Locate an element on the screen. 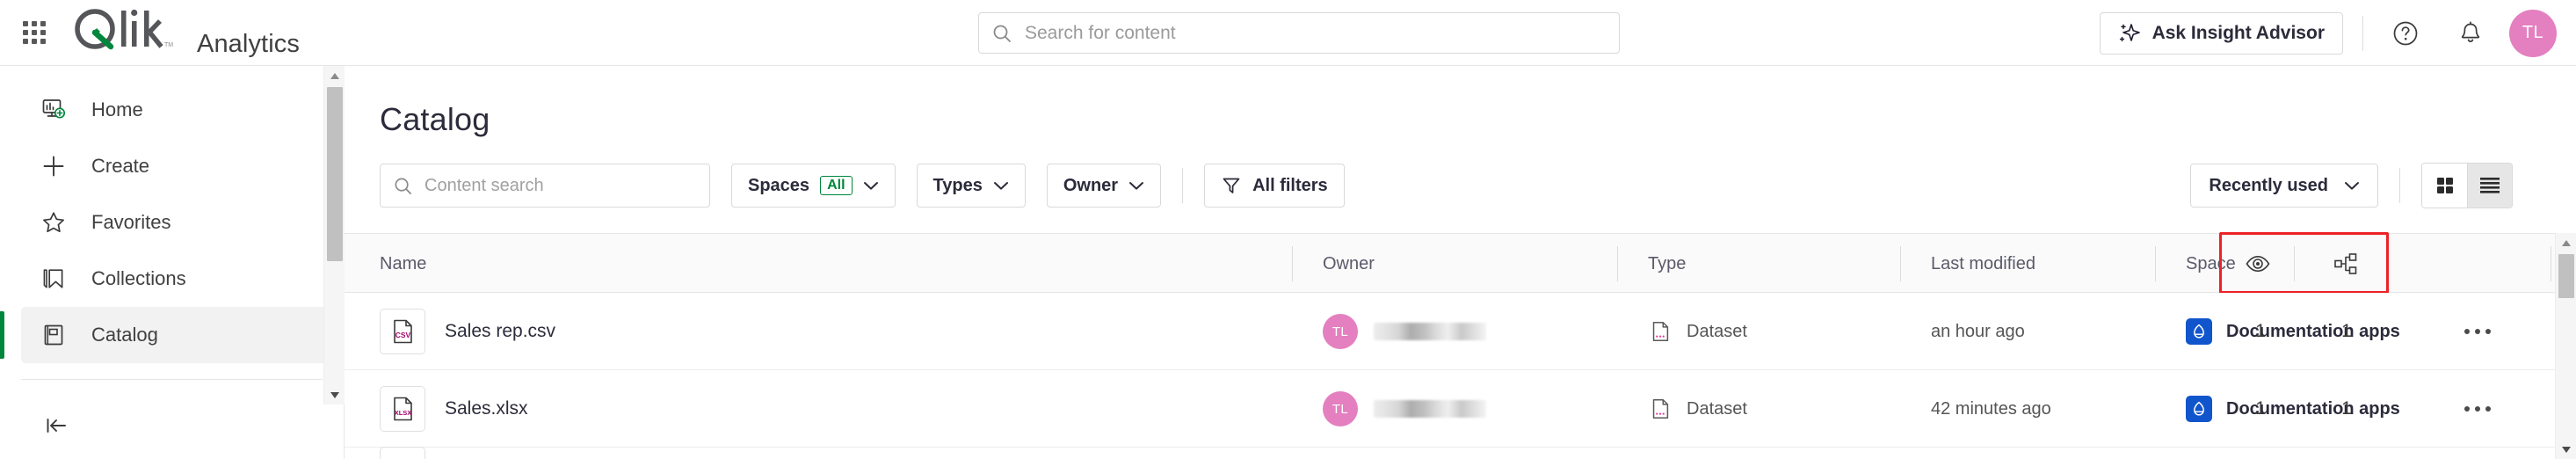 The width and height of the screenshot is (2576, 459). types-filter-button: Types is located at coordinates (971, 186).